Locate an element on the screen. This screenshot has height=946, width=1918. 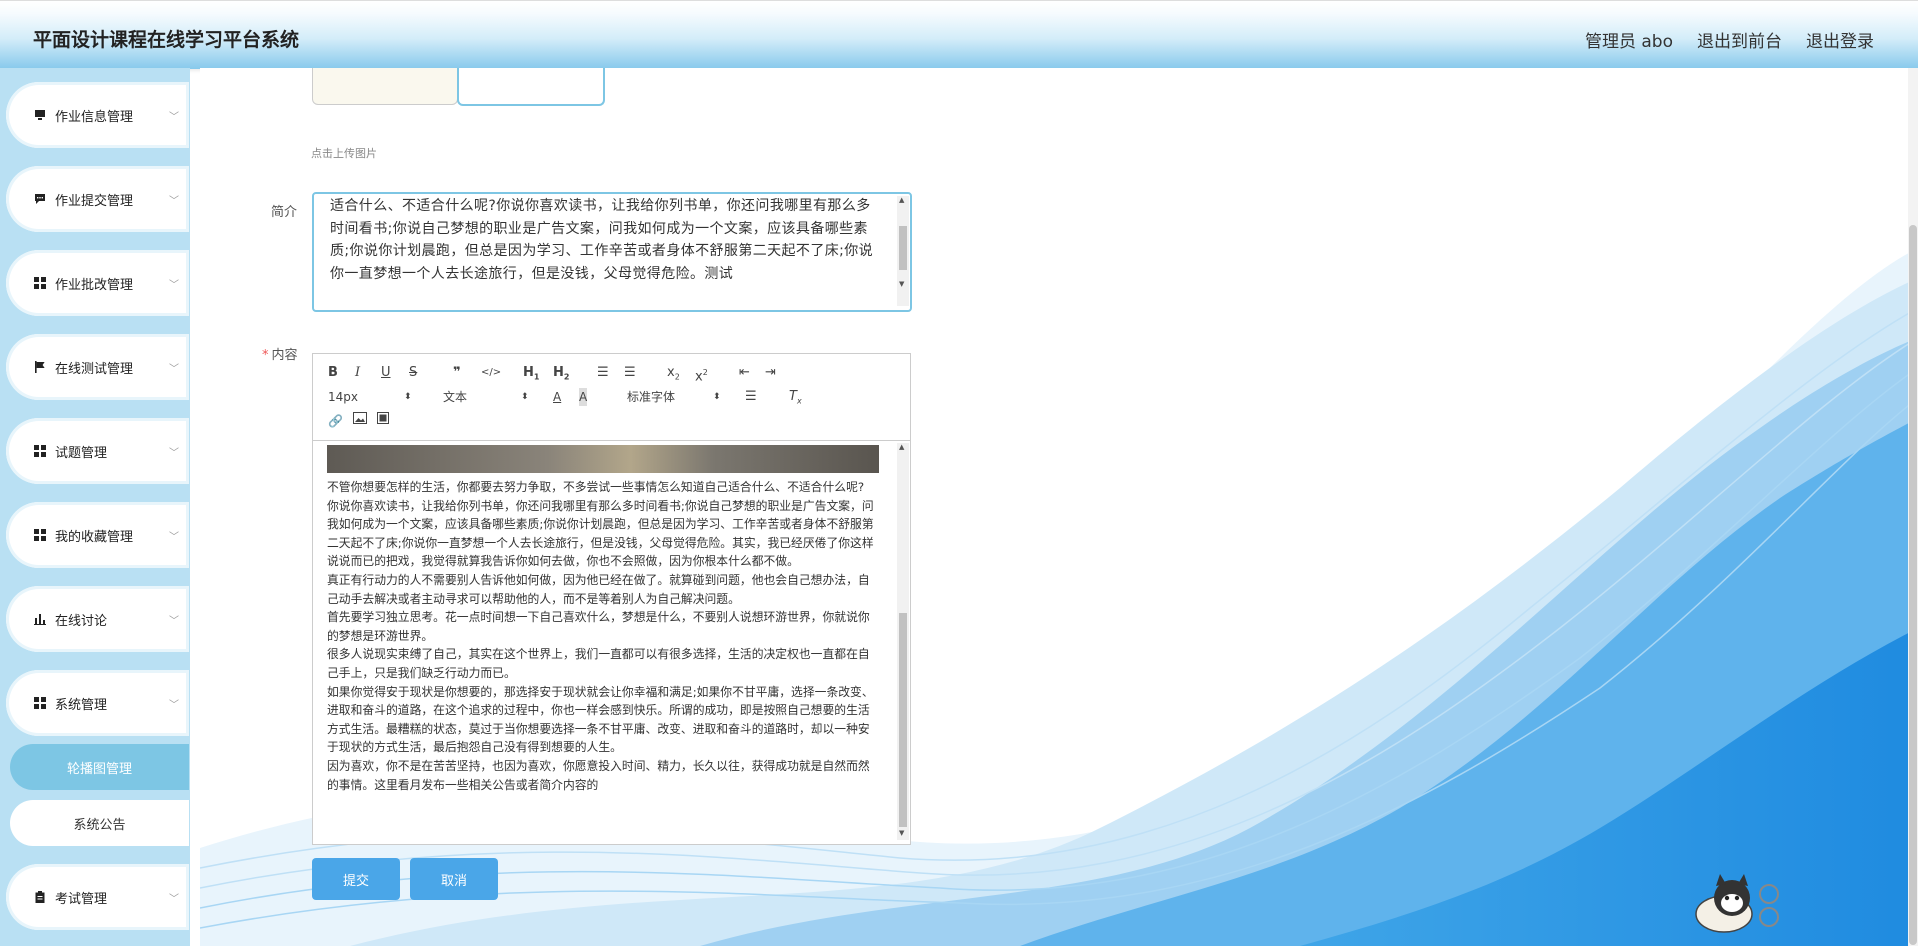
upload-tip: 点击上传图片 is located at coordinates (344, 153).